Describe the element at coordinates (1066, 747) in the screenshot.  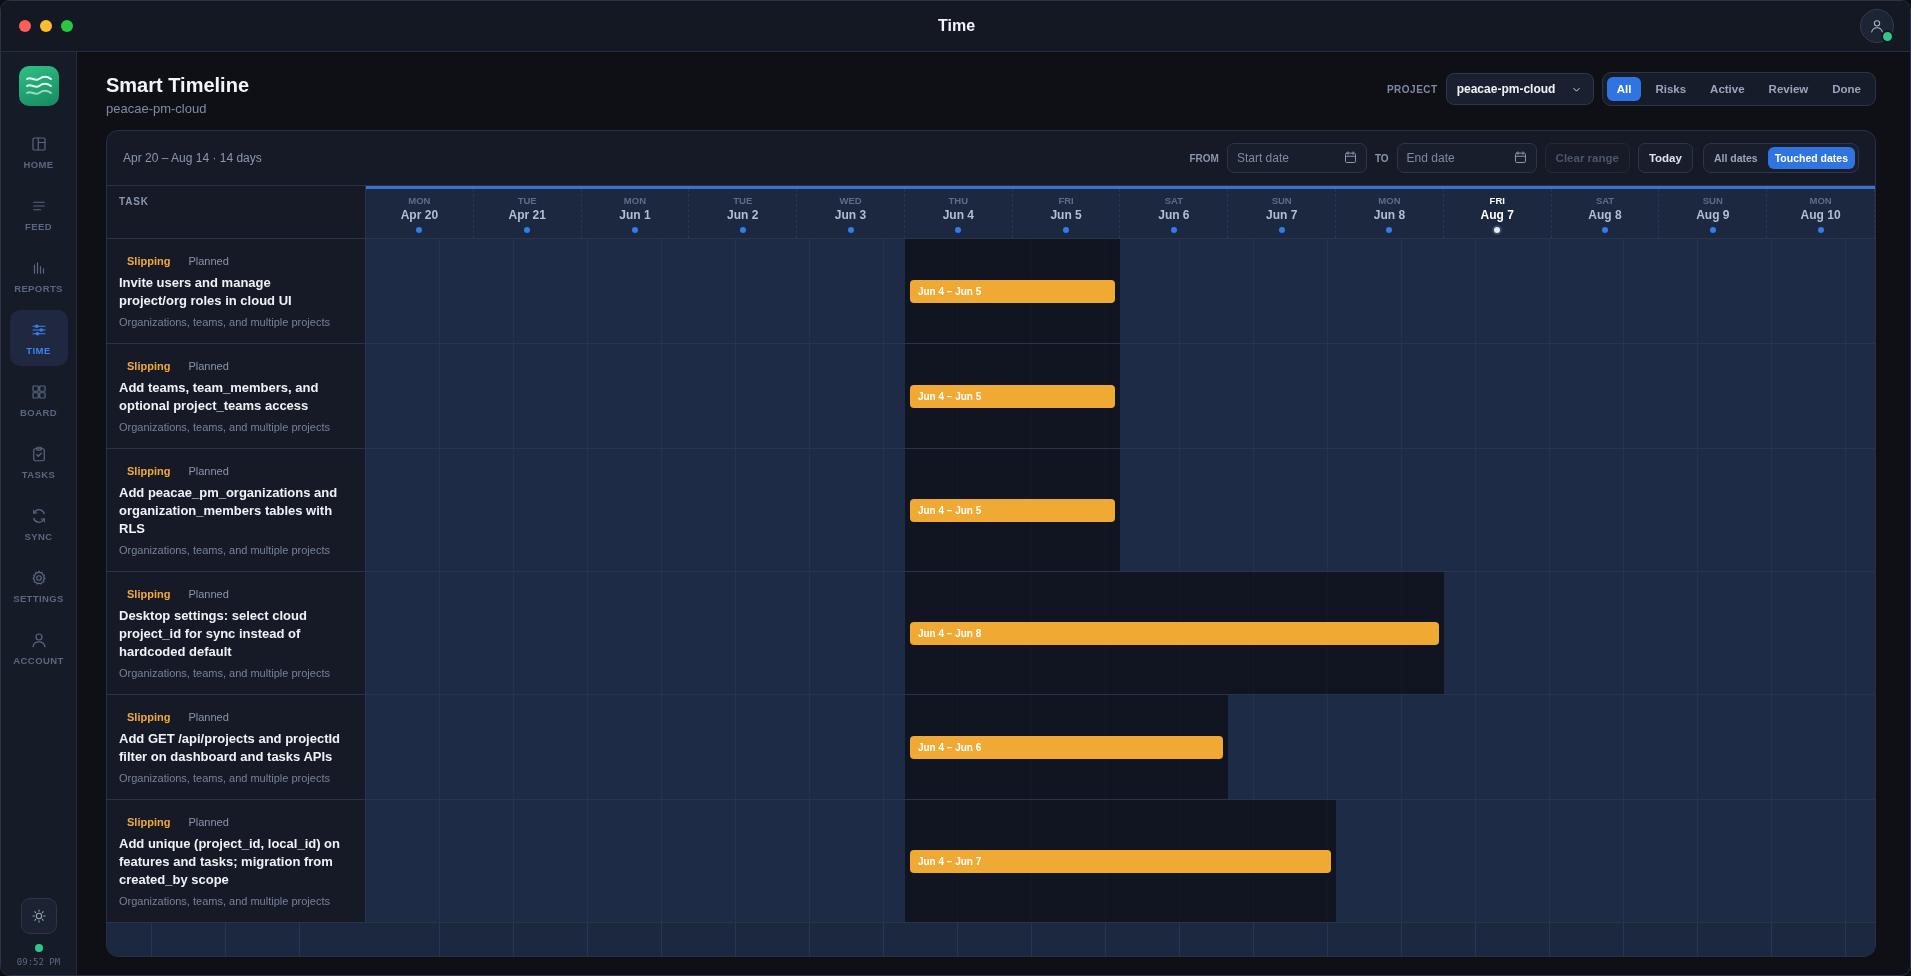
I see `task-bar: Jun 4 – Jun 6` at that location.